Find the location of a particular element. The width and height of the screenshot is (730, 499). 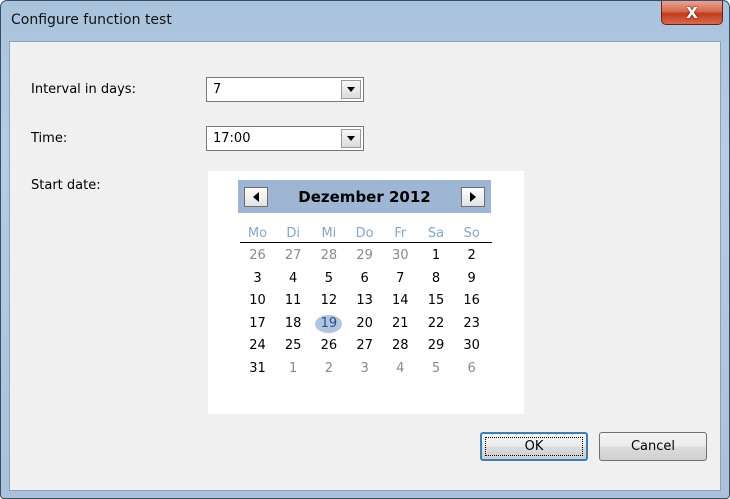

time-value: 17:00 is located at coordinates (232, 138).